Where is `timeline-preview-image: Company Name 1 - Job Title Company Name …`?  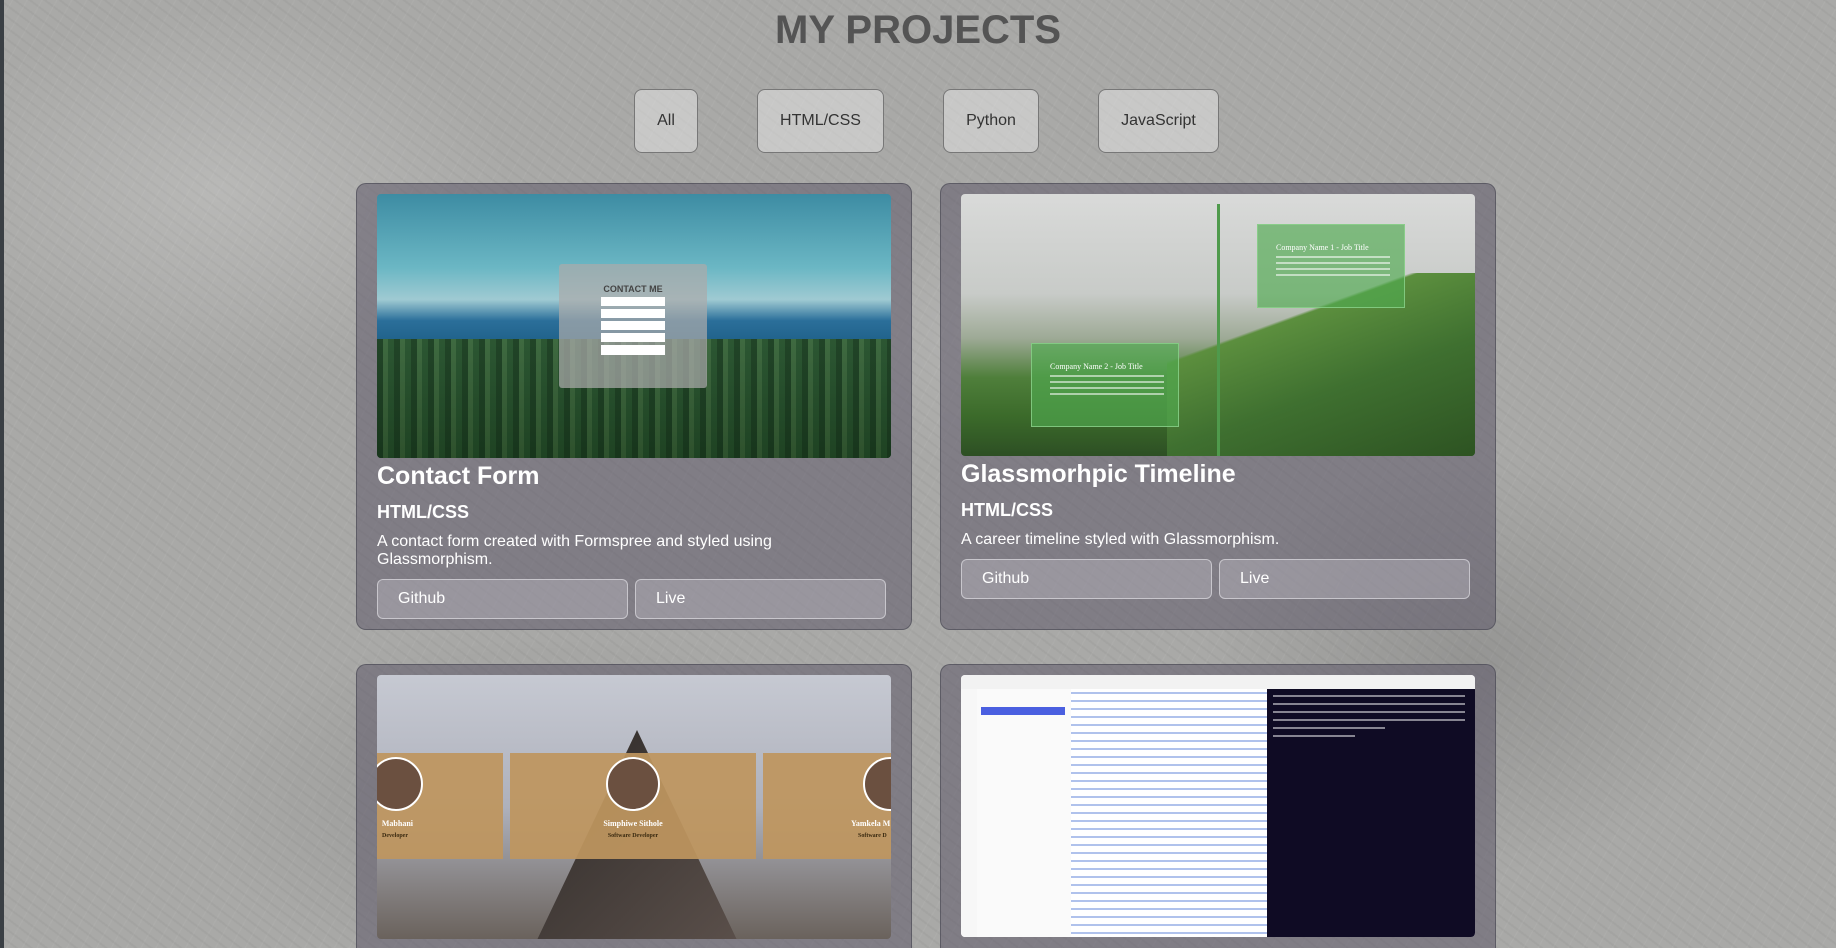
timeline-preview-image: Company Name 1 - Job Title Company Name … is located at coordinates (1218, 325).